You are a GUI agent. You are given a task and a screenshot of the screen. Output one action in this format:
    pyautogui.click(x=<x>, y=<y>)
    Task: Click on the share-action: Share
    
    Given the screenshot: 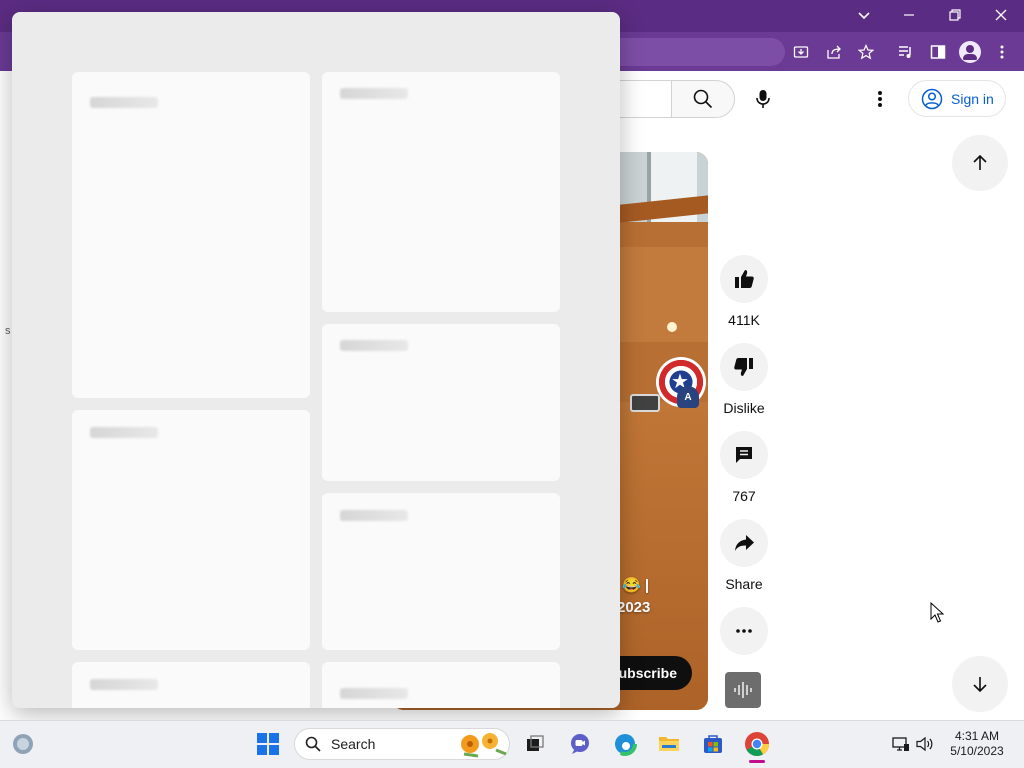 What is the action you would take?
    pyautogui.click(x=744, y=555)
    